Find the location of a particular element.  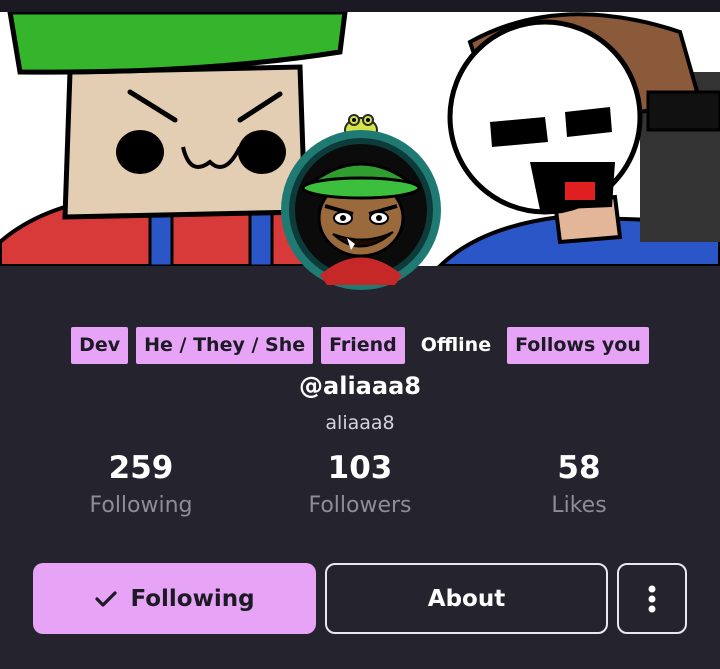

check-icon is located at coordinates (106, 598).